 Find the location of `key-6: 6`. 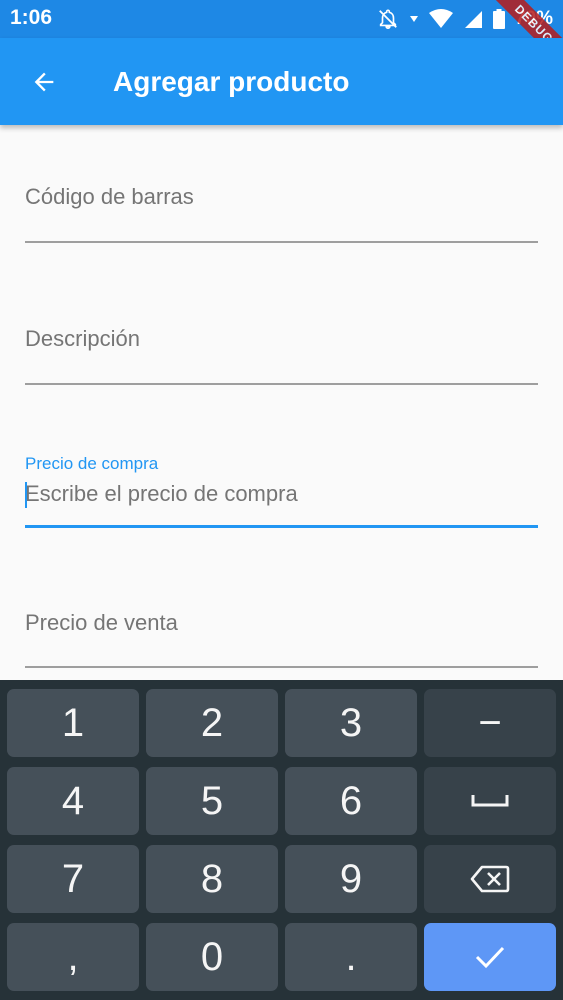

key-6: 6 is located at coordinates (351, 801).